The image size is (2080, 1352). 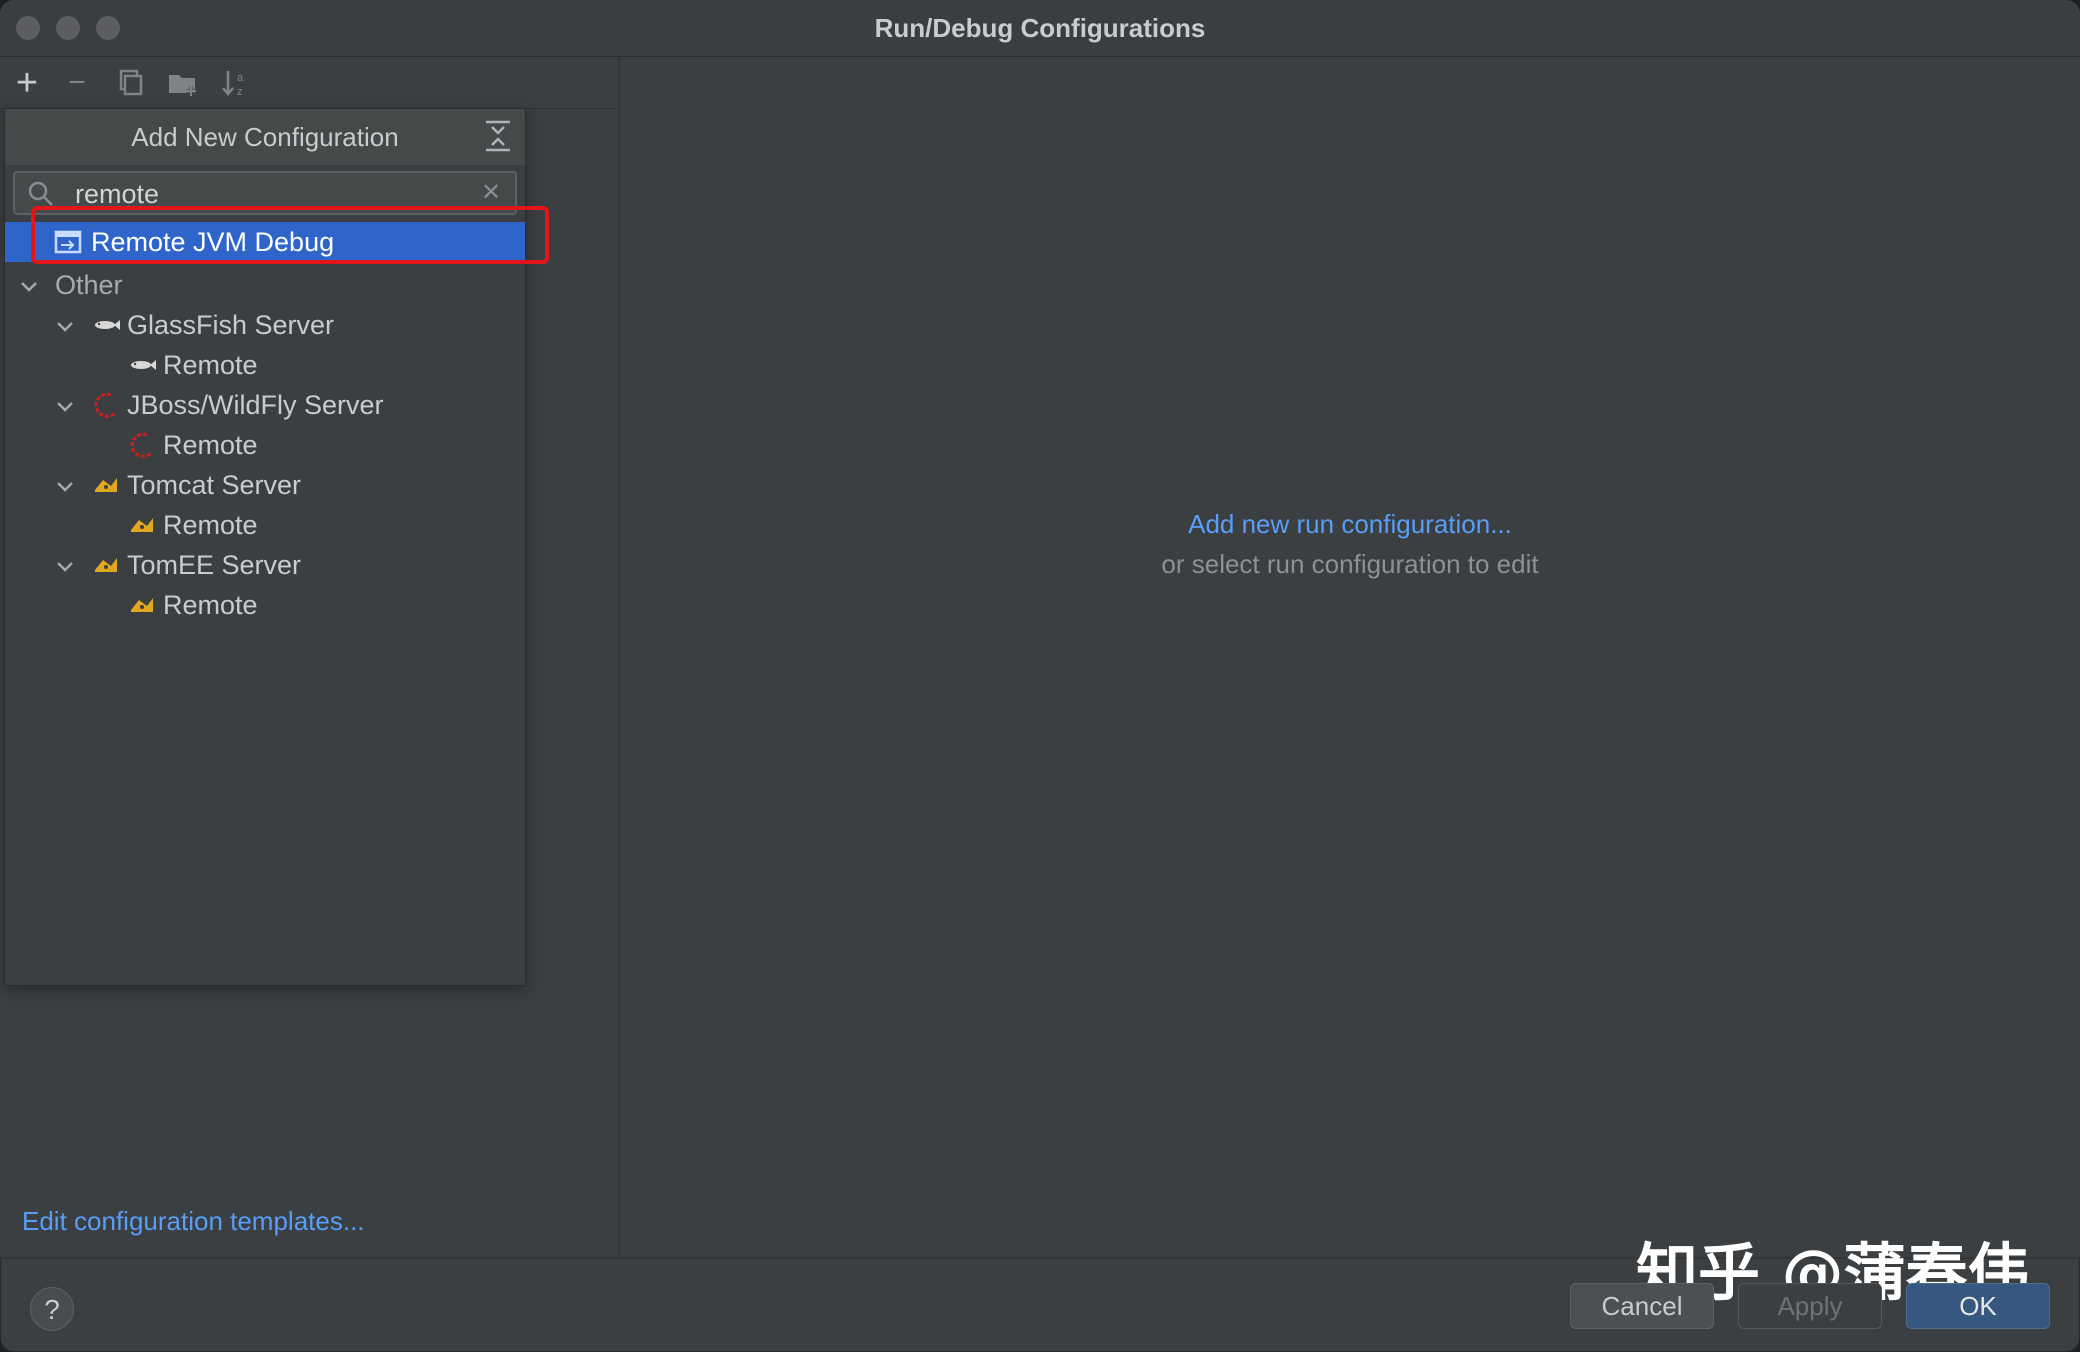 I want to click on add-icon: +, so click(x=27, y=83).